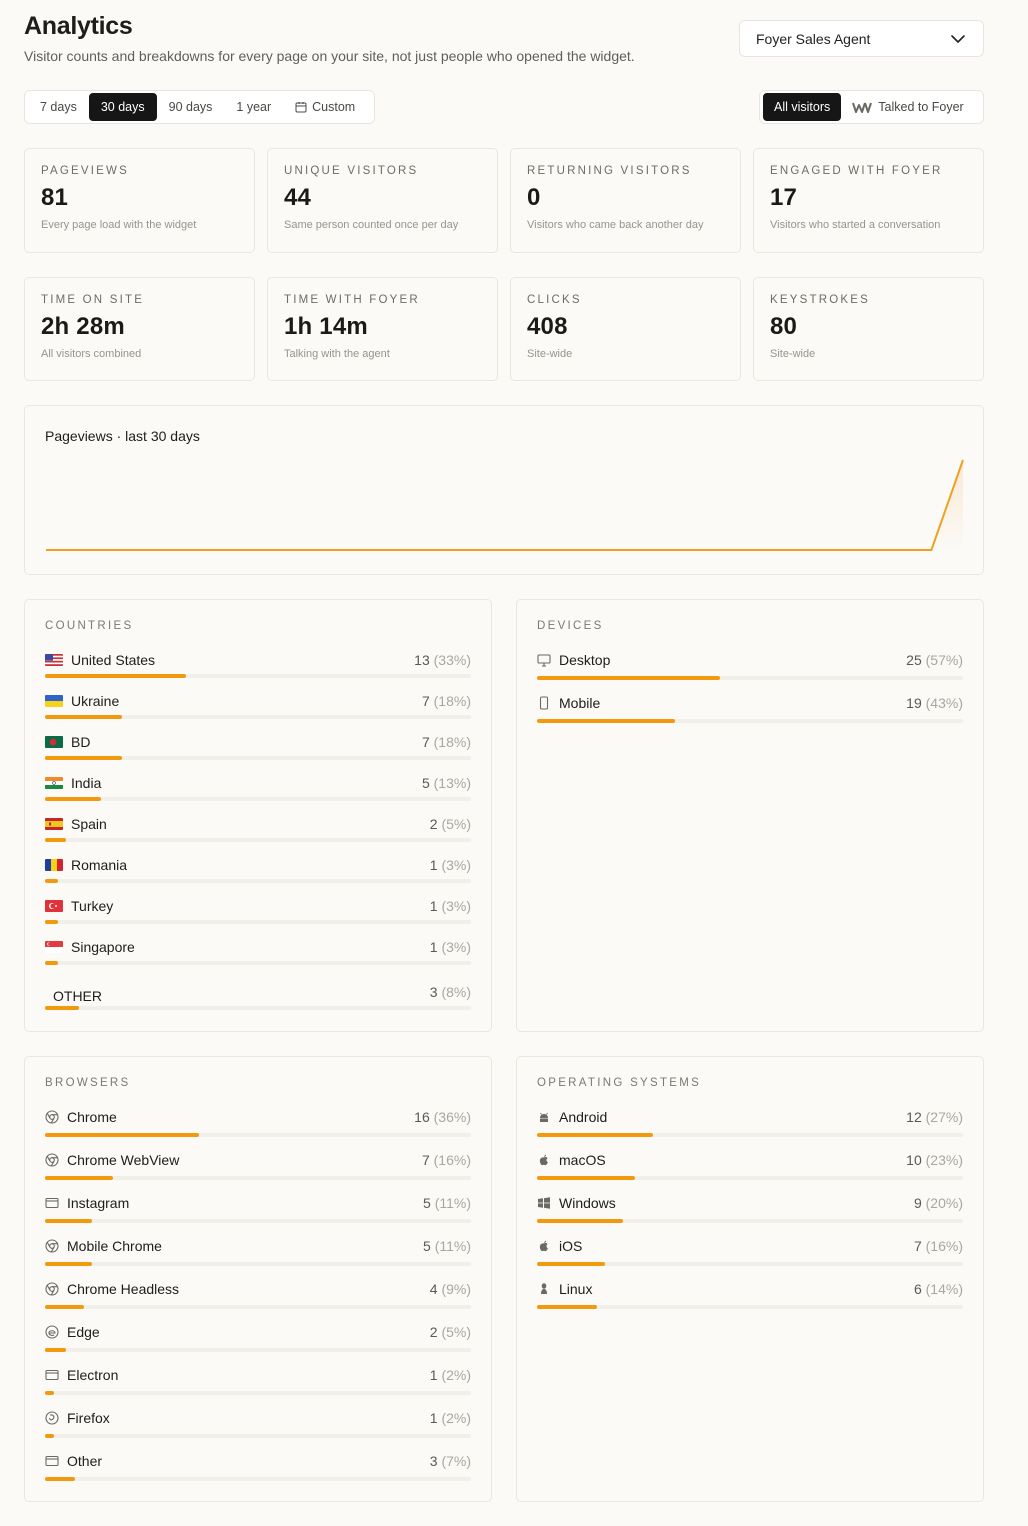  What do you see at coordinates (564, 1289) in the screenshot?
I see `row-label: Linux` at bounding box center [564, 1289].